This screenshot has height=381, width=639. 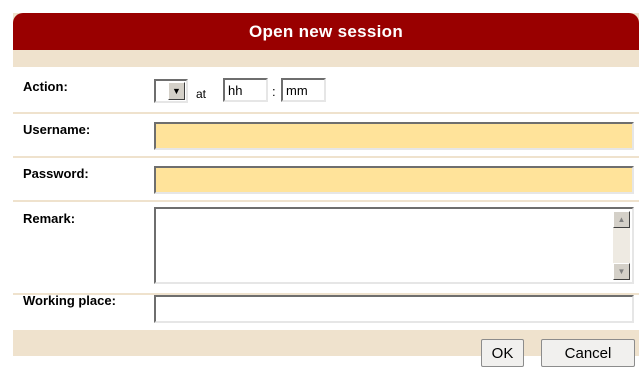 What do you see at coordinates (326, 31) in the screenshot?
I see `dialog-title: Open new session` at bounding box center [326, 31].